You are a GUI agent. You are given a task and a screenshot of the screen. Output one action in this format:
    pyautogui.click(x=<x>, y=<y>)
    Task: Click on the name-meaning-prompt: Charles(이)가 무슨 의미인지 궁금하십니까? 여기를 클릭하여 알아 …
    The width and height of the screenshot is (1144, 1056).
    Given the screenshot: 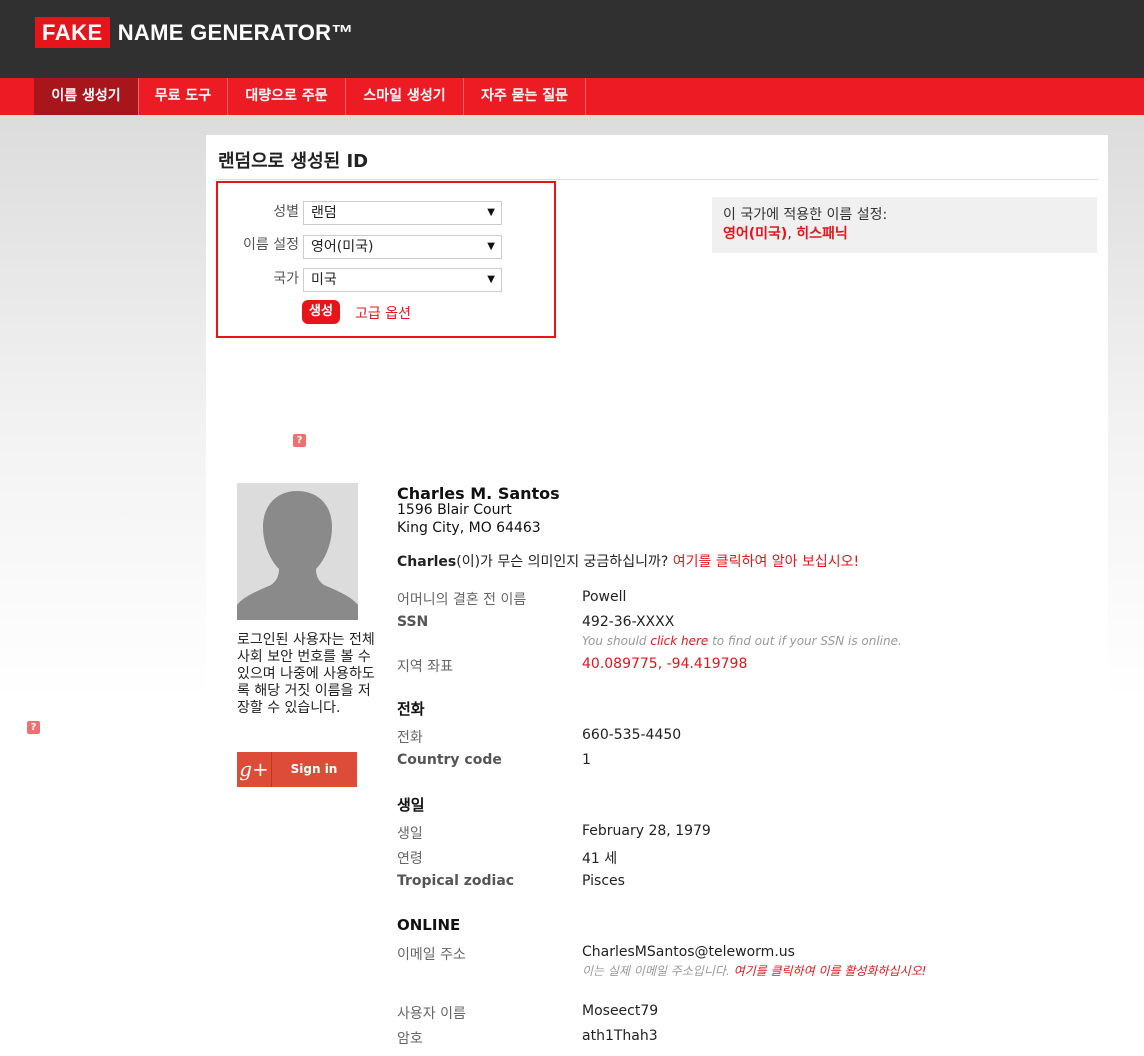 What is the action you would take?
    pyautogui.click(x=628, y=561)
    